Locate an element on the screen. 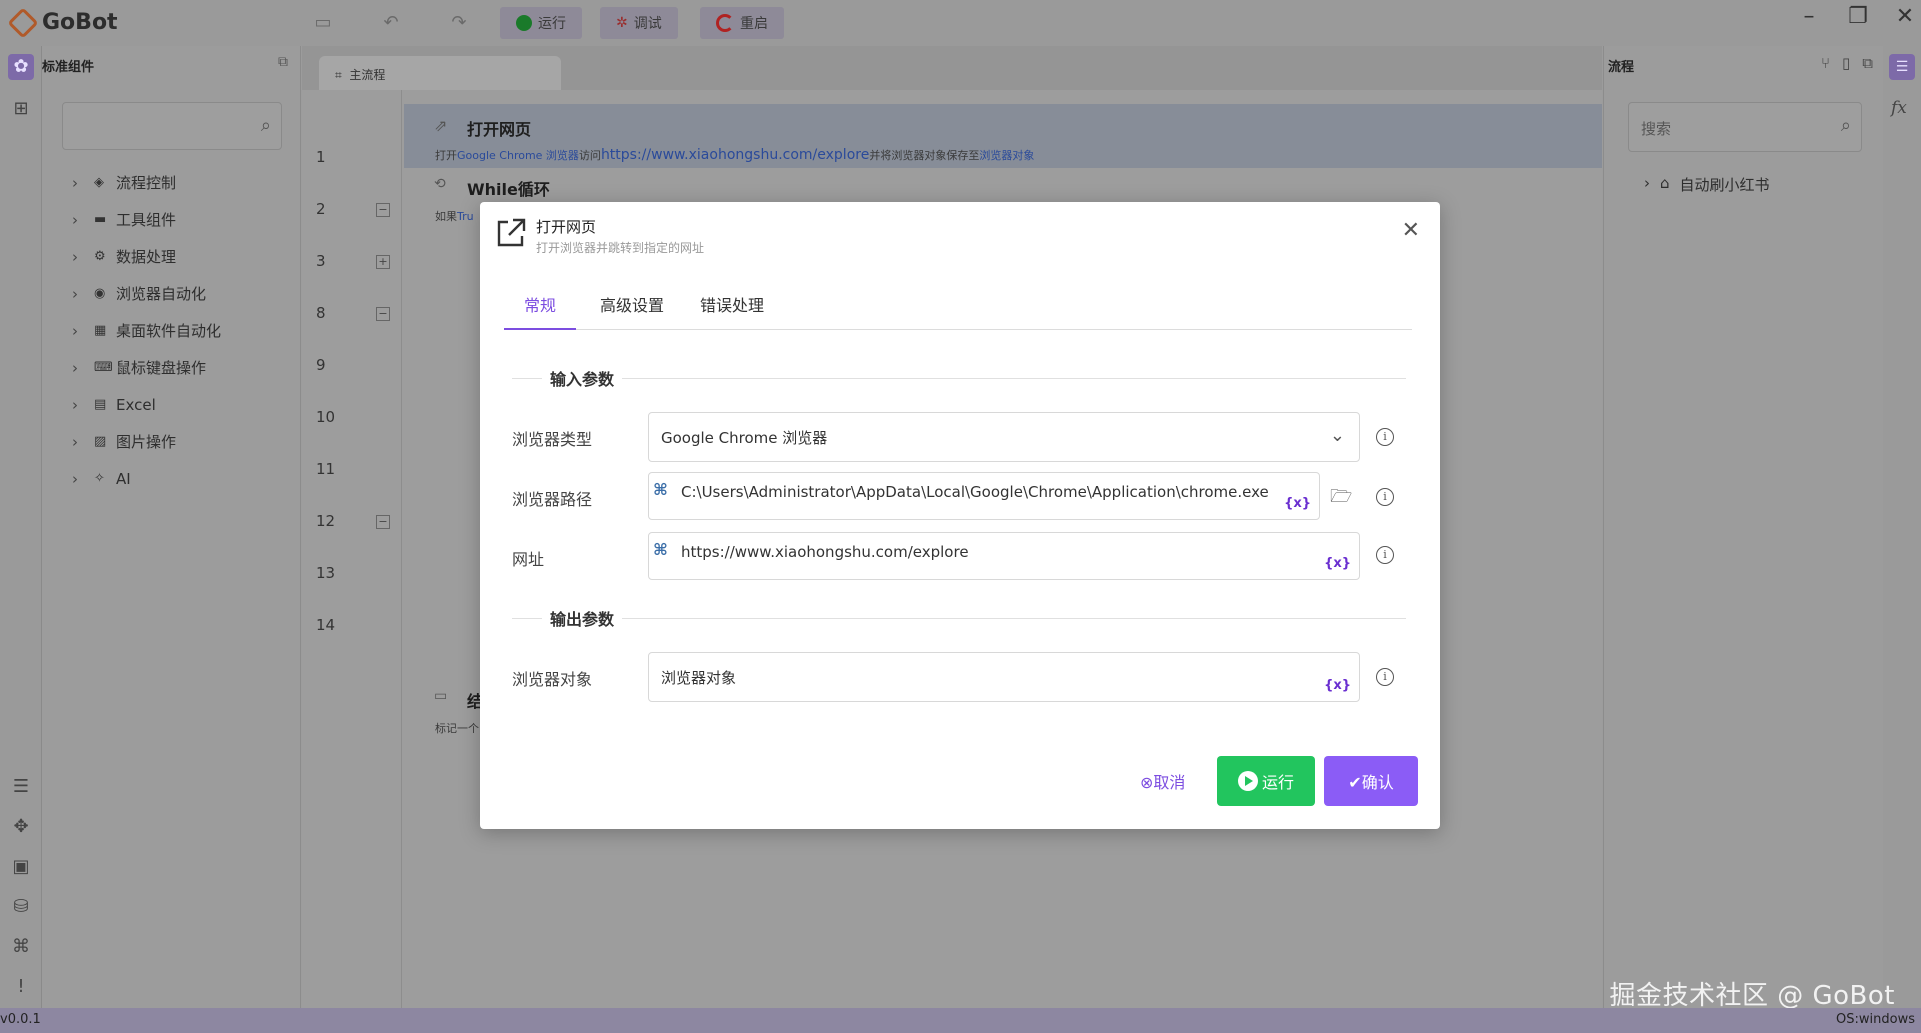 Image resolution: width=1921 pixels, height=1033 pixels. url-value: https://www.xiaohongshu.com/explore is located at coordinates (825, 552).